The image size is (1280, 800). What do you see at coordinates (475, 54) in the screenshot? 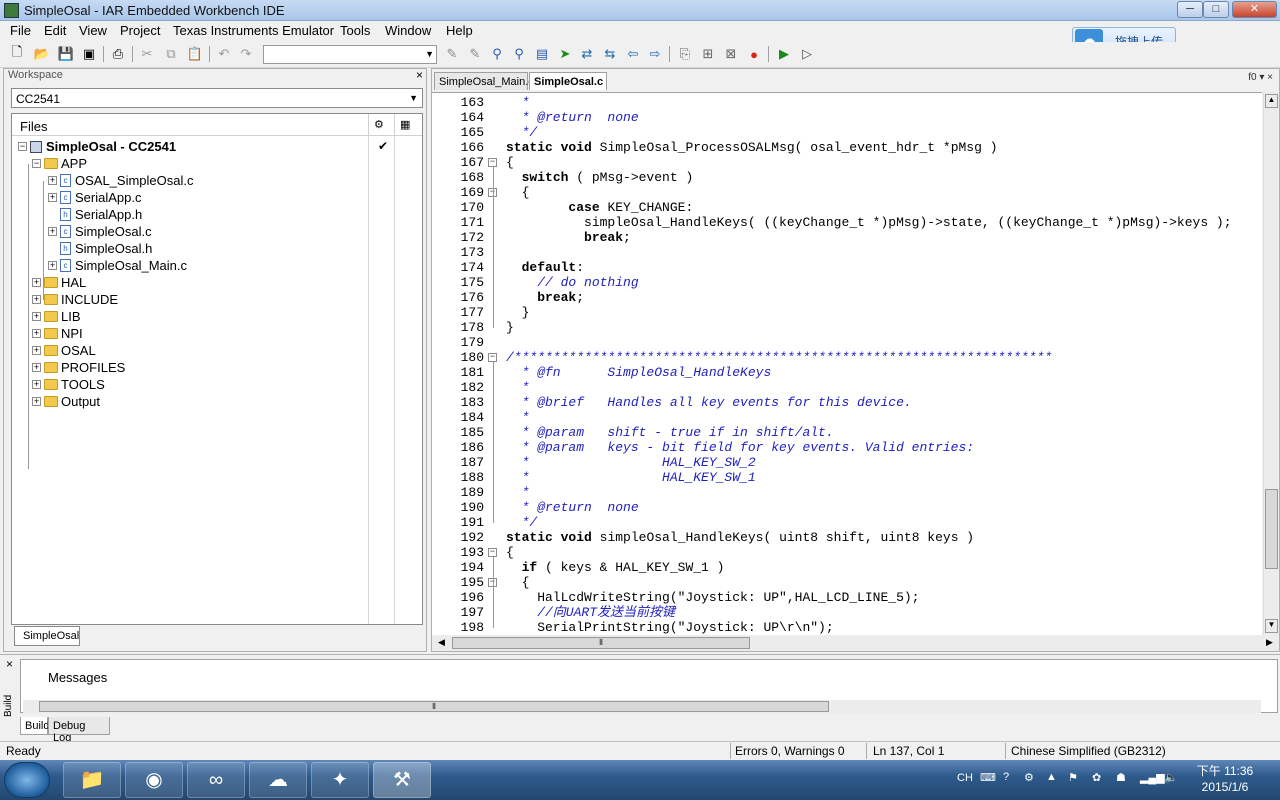
I see `find-next-icon: ✎` at bounding box center [475, 54].